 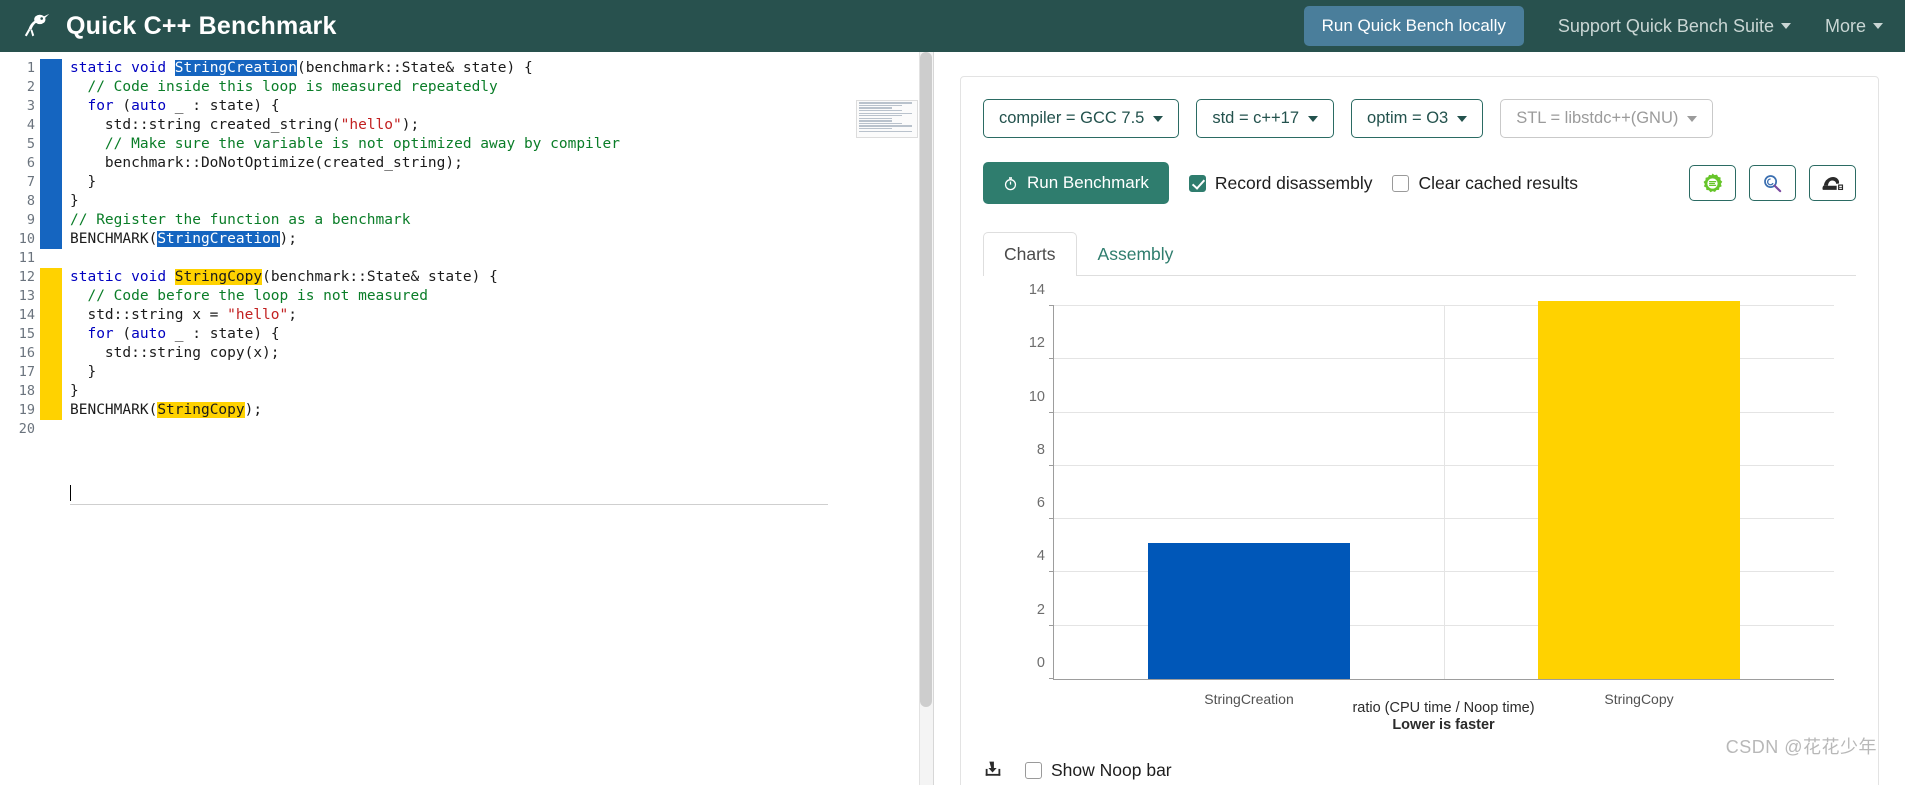 I want to click on more-label: More, so click(x=1845, y=25).